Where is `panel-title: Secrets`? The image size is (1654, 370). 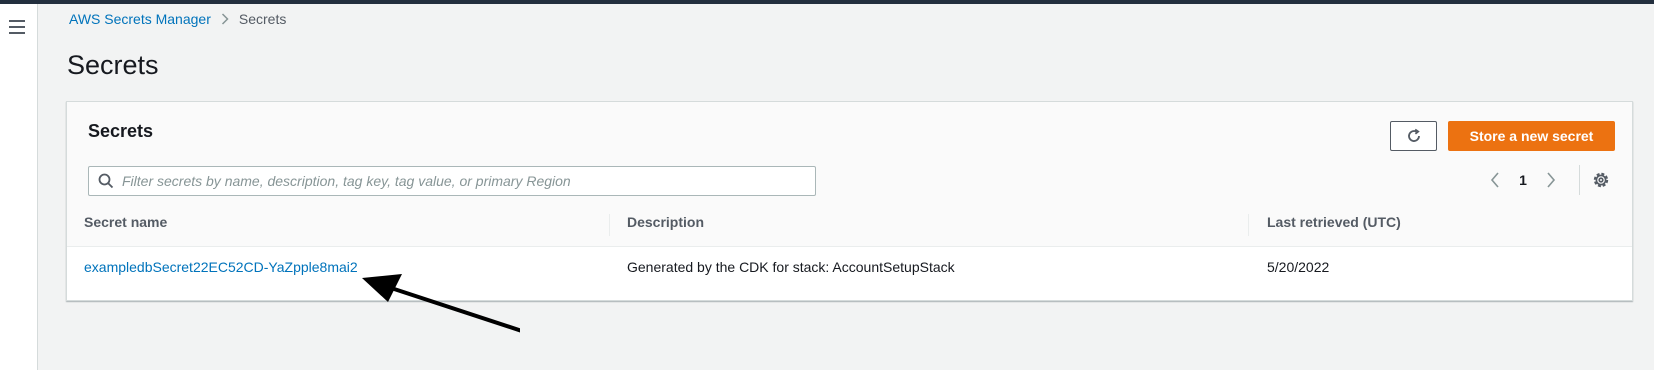
panel-title: Secrets is located at coordinates (121, 131).